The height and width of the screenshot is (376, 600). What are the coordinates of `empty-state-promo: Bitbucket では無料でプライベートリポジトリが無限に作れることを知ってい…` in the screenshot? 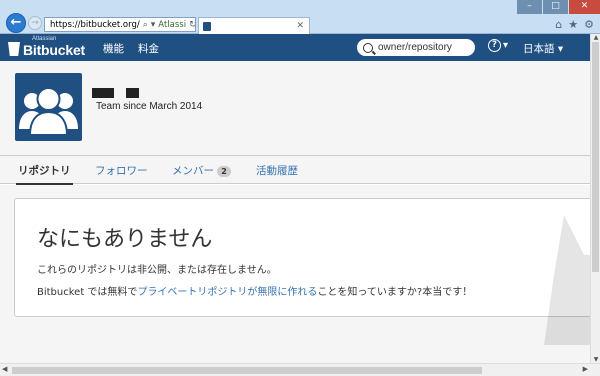 It's located at (254, 290).